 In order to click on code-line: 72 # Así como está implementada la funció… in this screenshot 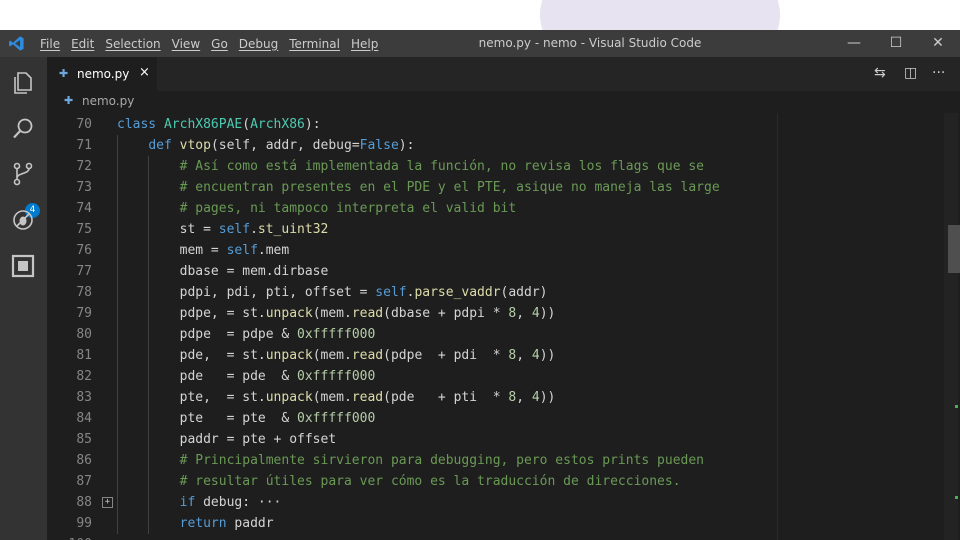, I will do `click(417, 166)`.